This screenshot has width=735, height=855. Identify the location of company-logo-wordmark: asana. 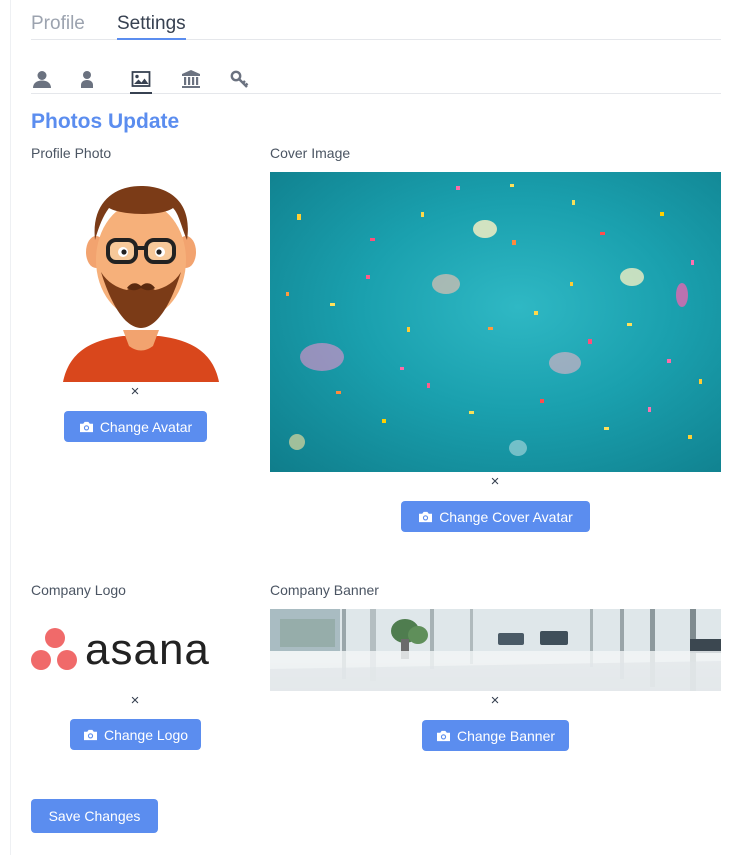
(147, 649).